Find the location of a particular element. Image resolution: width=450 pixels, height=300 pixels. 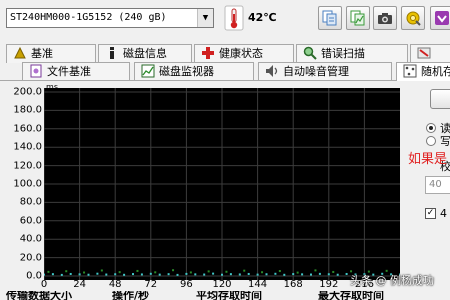

thermometer-icon is located at coordinates (234, 18).